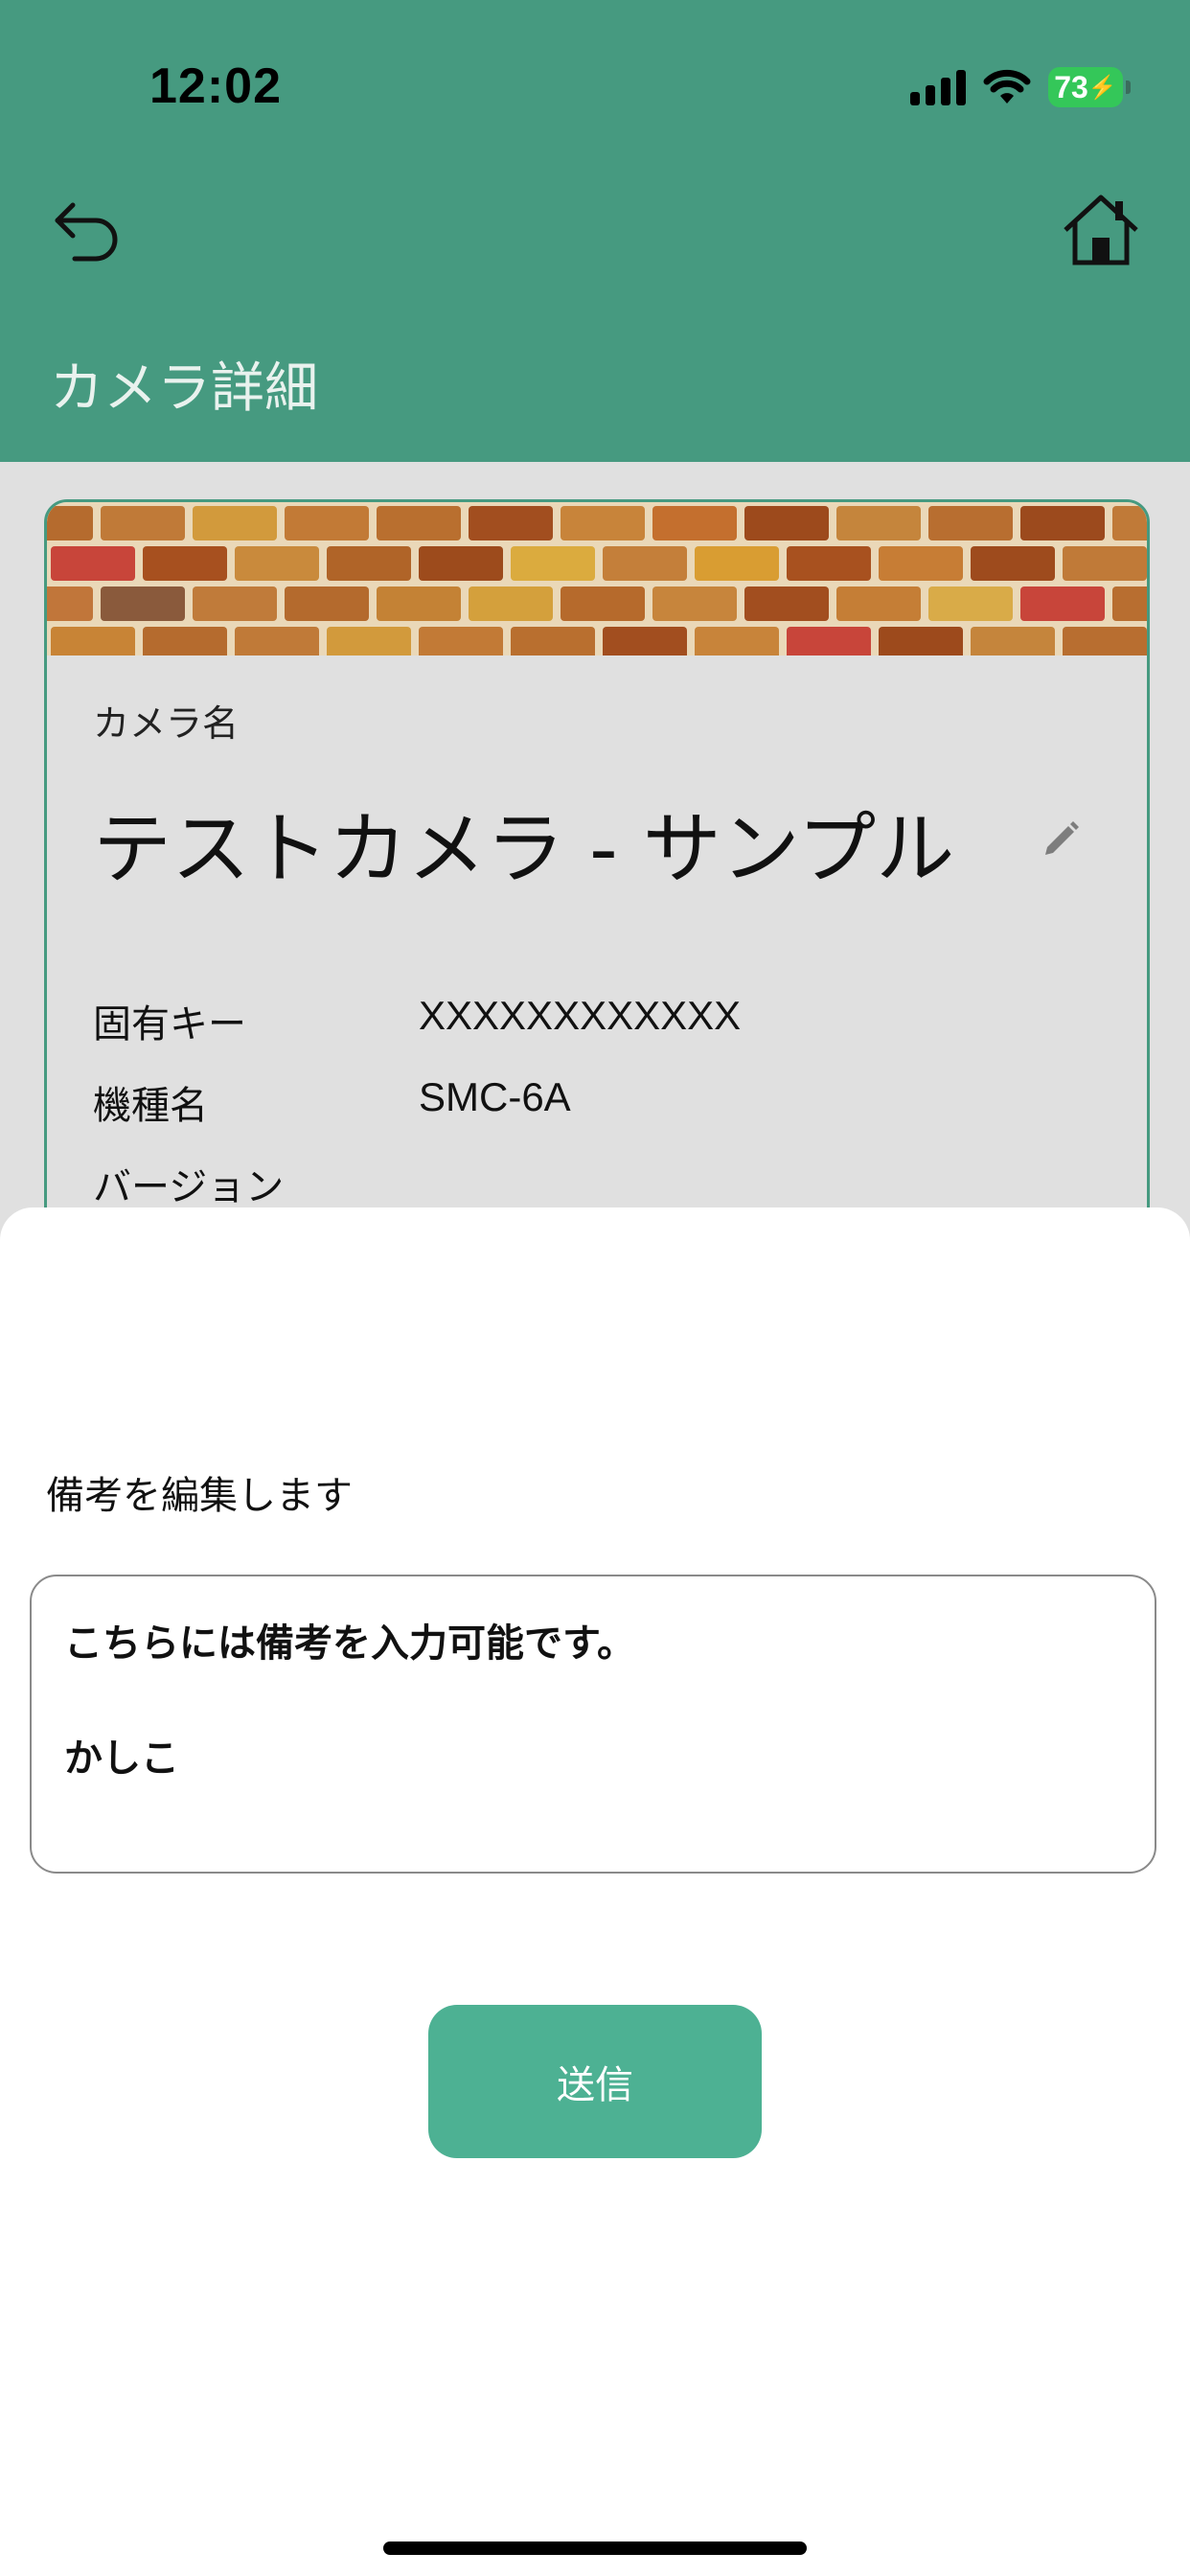  What do you see at coordinates (524, 849) in the screenshot?
I see `camera-name: テストカメラ - サンプル` at bounding box center [524, 849].